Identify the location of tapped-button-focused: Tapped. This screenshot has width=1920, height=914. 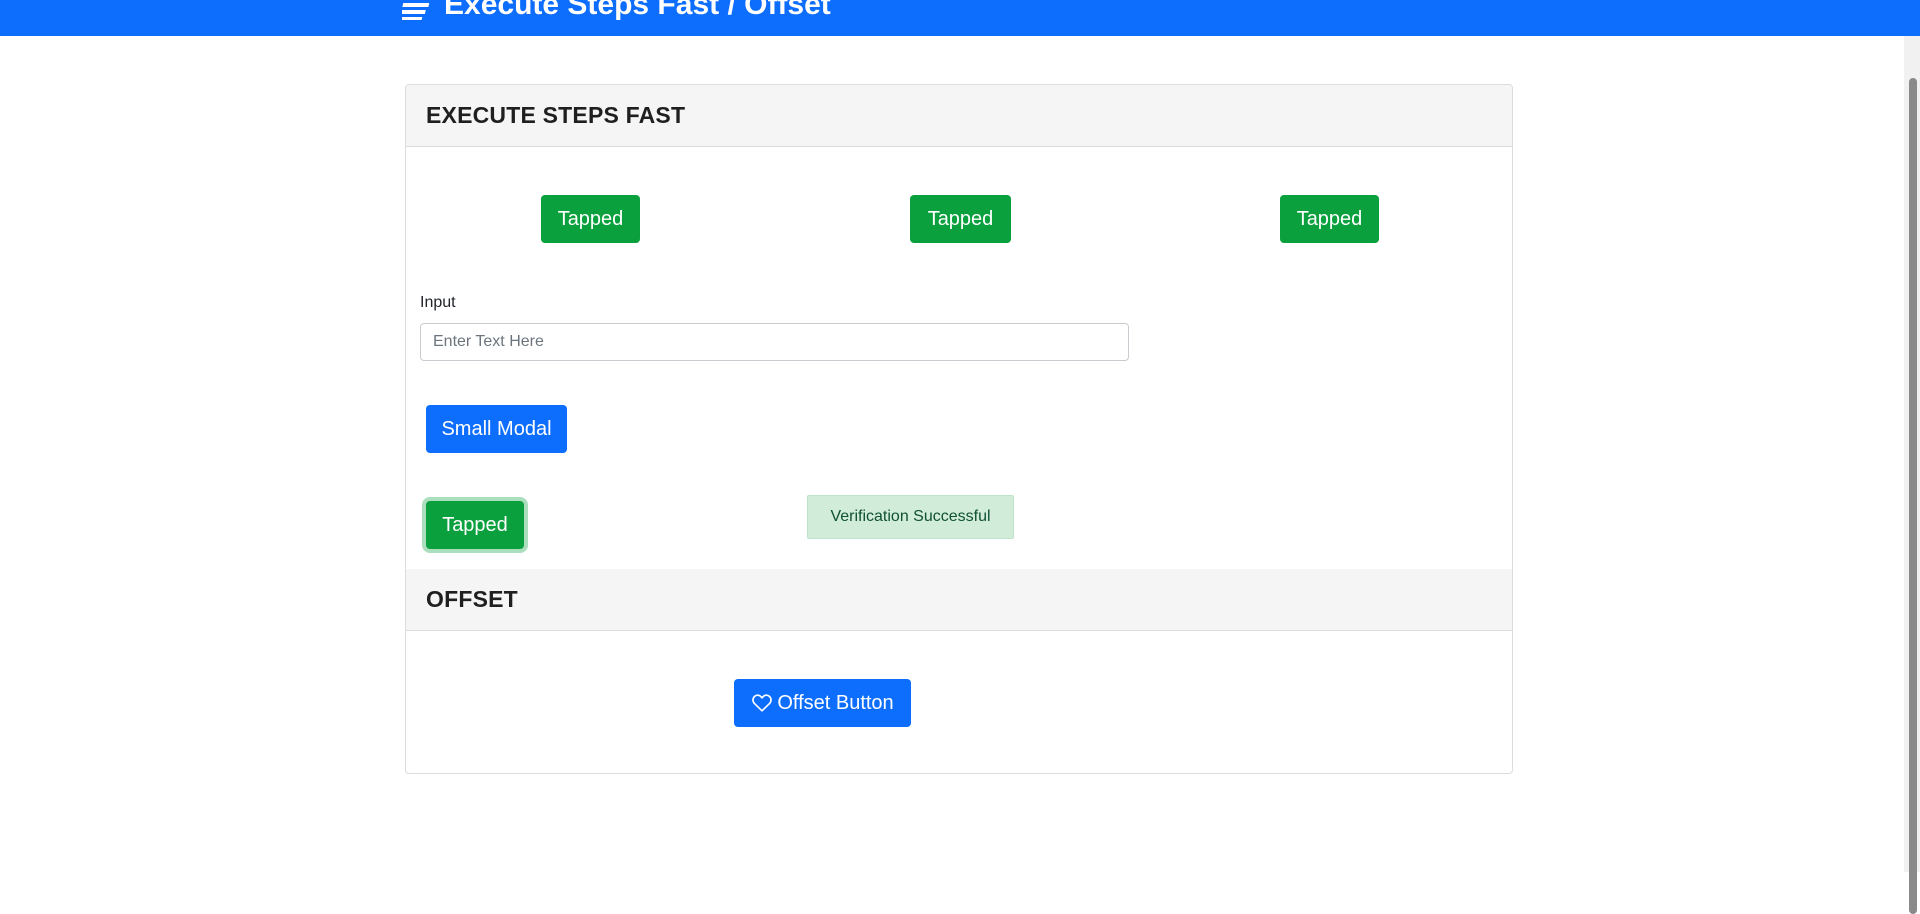
(475, 525).